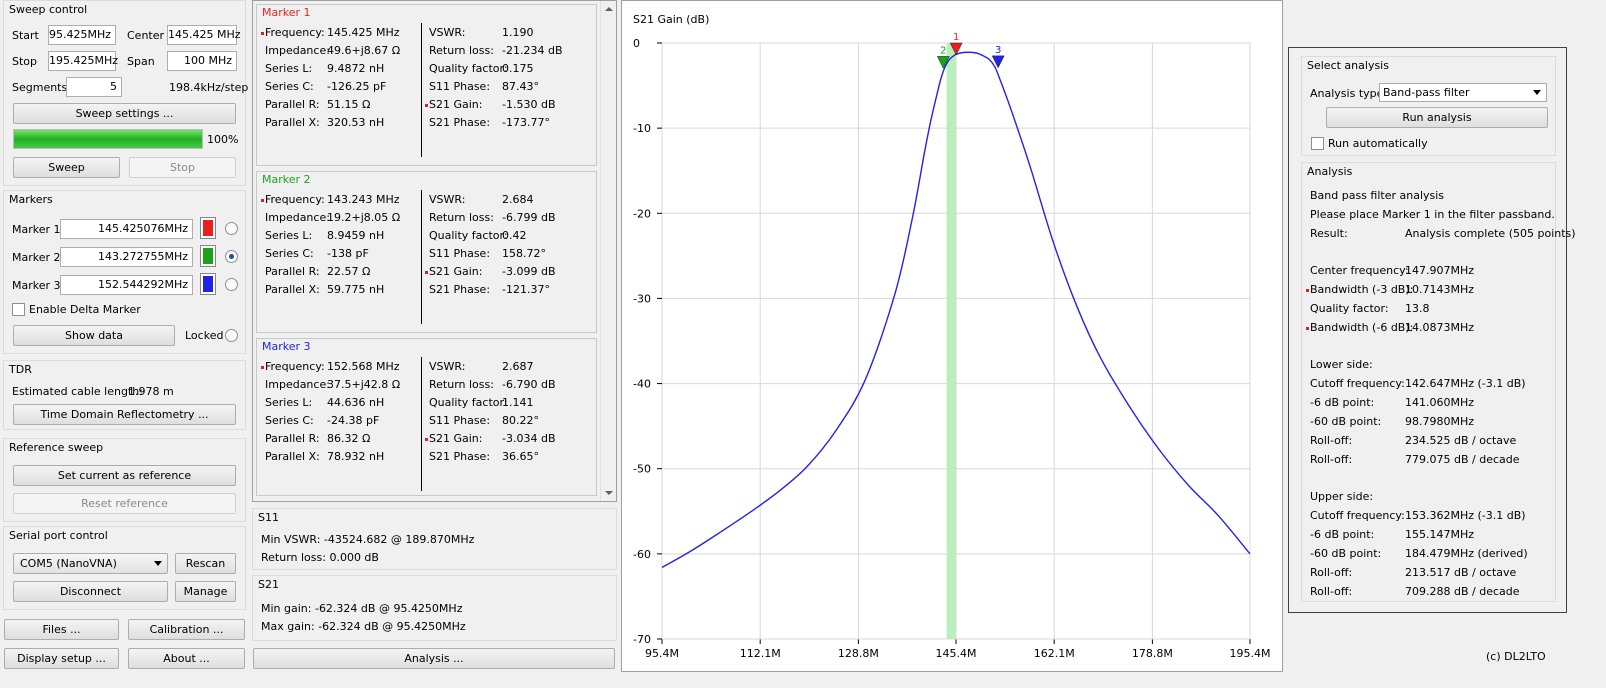  I want to click on marker-2-series-c-value: -138 pF, so click(348, 253).